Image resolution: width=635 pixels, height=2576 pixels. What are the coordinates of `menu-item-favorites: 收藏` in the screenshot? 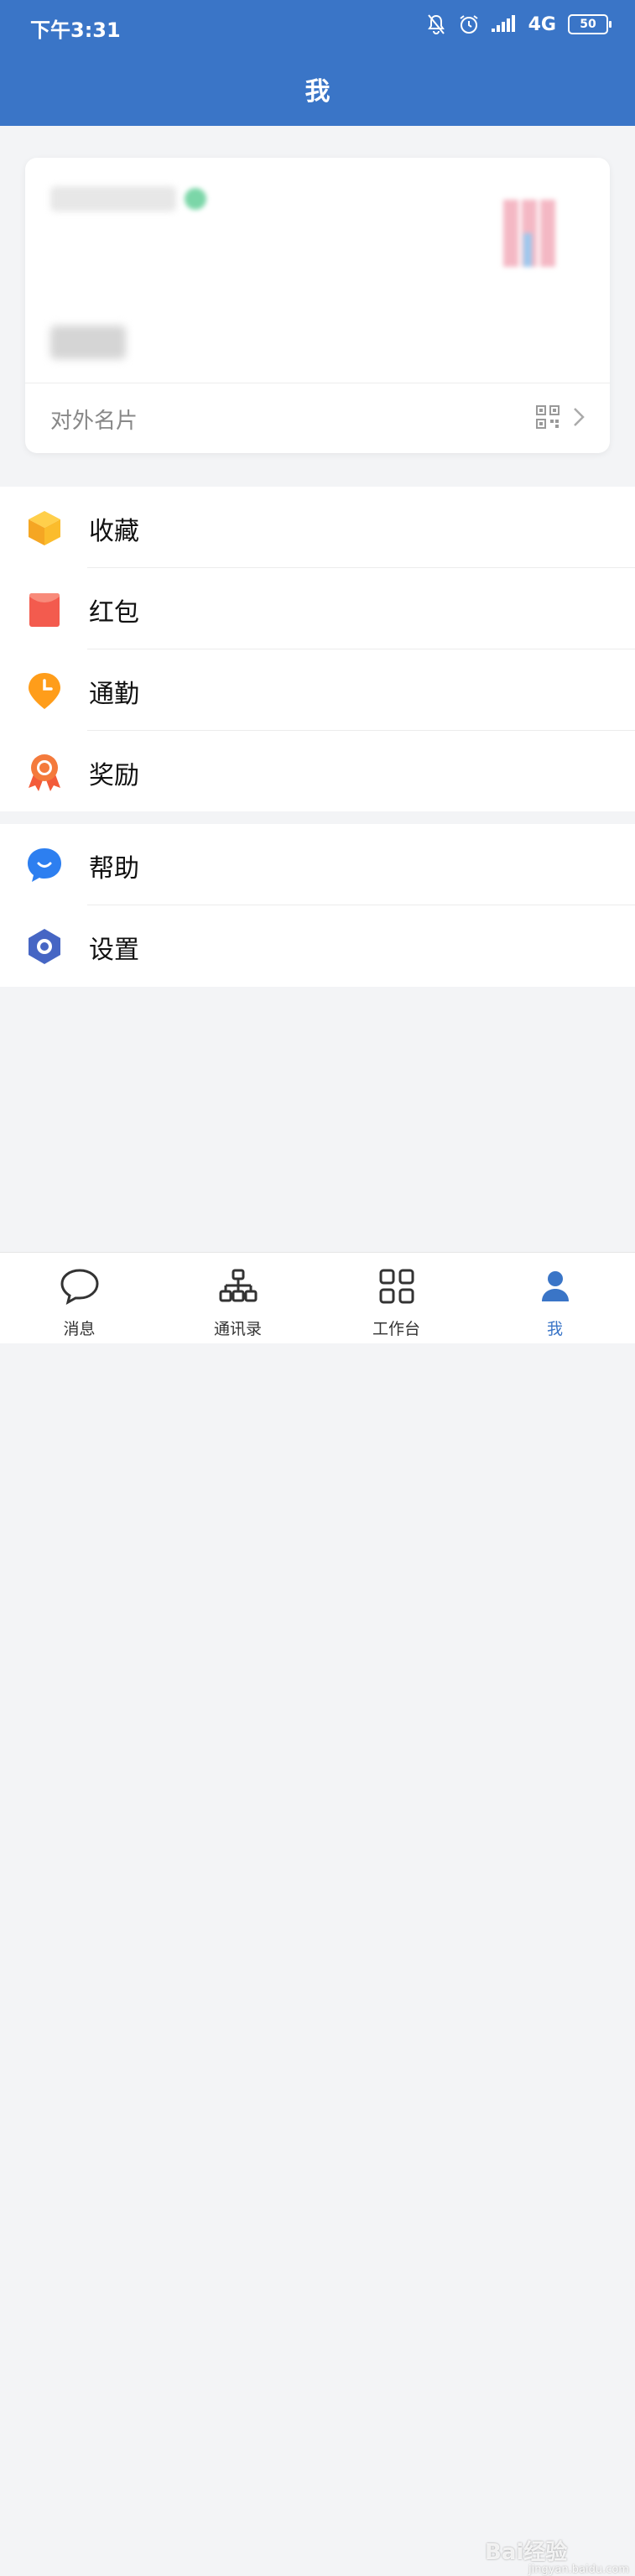 It's located at (317, 527).